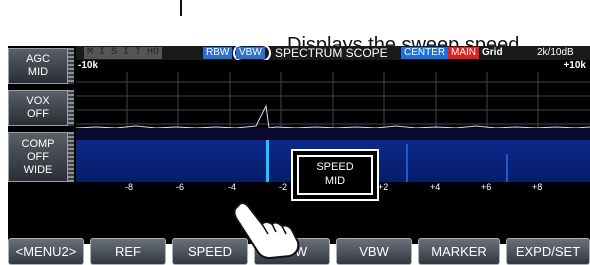 The height and width of the screenshot is (265, 590). What do you see at coordinates (38, 101) in the screenshot?
I see `vox-label: VOX` at bounding box center [38, 101].